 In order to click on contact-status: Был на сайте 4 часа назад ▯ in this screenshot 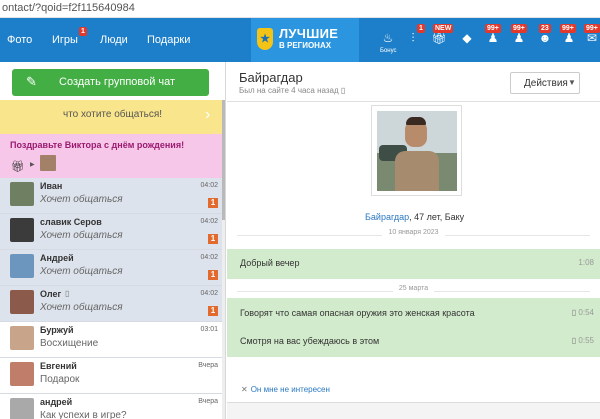, I will do `click(292, 90)`.